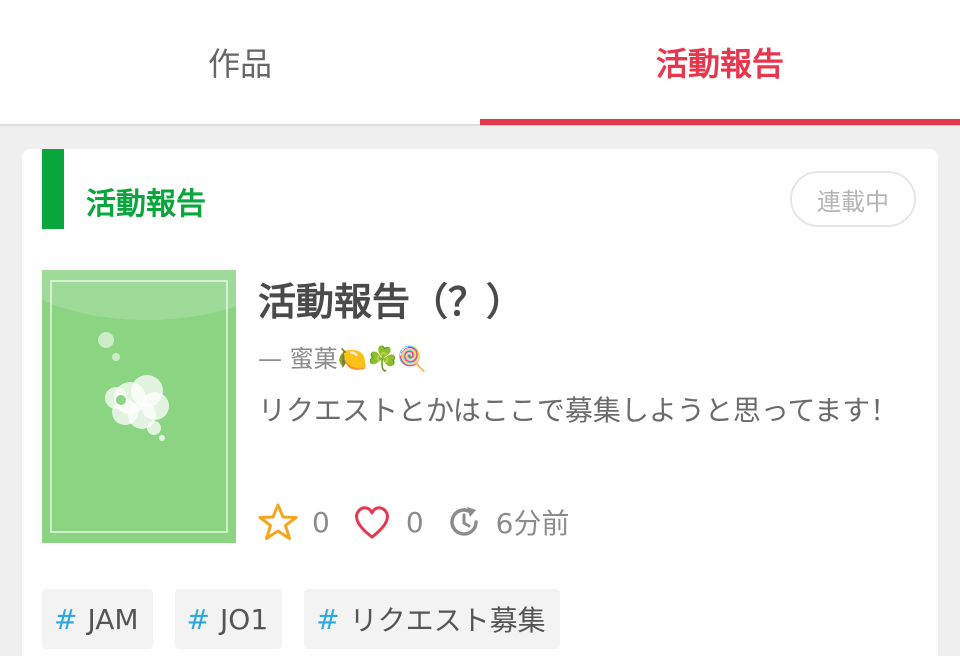 The height and width of the screenshot is (656, 960). Describe the element at coordinates (342, 356) in the screenshot. I see `author-name: — 蜜菓🍋☘️🍭` at that location.